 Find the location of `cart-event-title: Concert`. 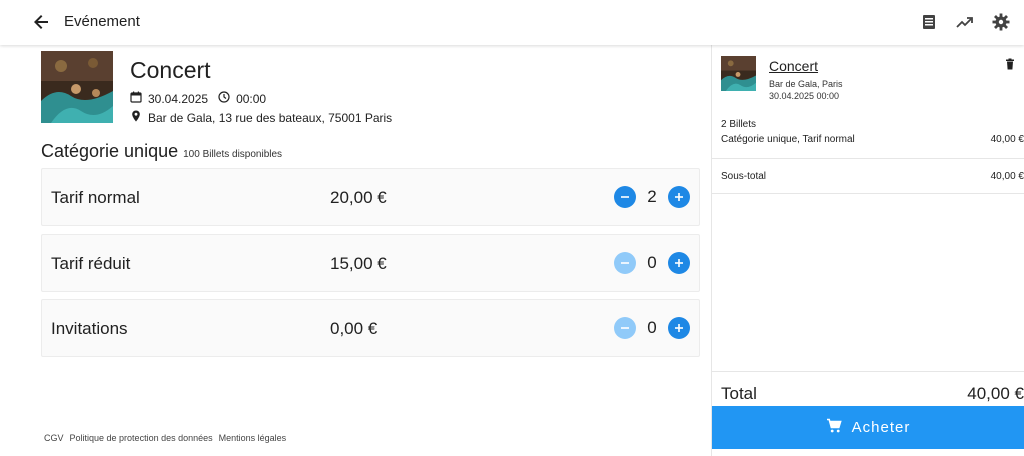

cart-event-title: Concert is located at coordinates (793, 66).